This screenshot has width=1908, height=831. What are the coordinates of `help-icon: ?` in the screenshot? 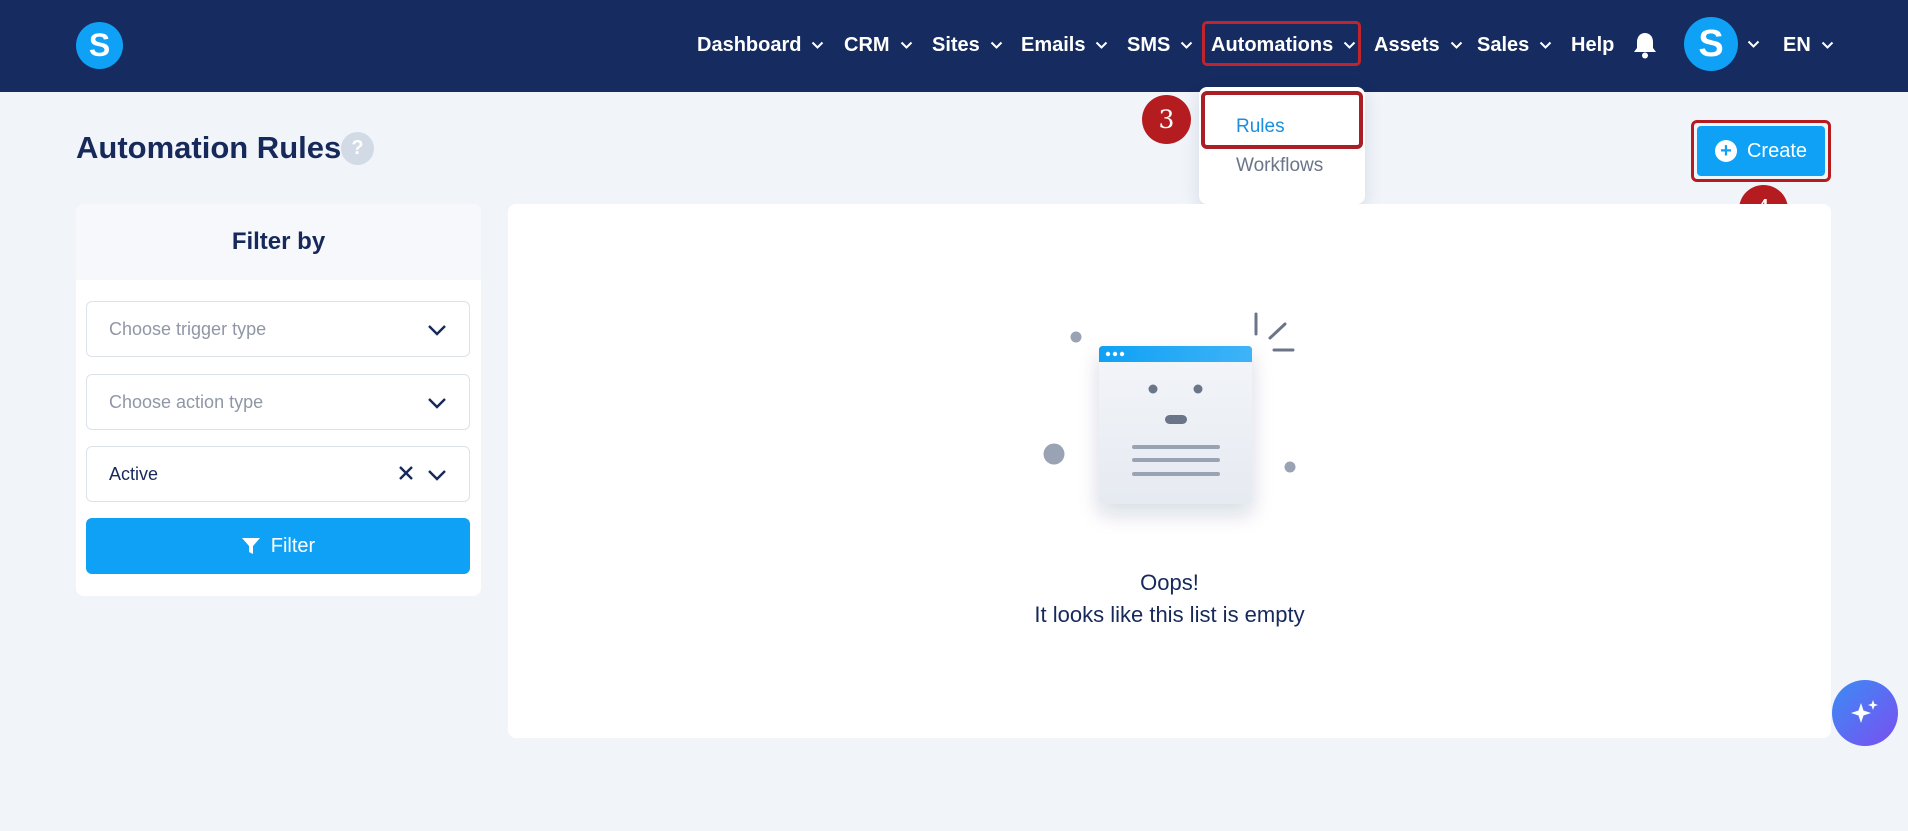 It's located at (357, 148).